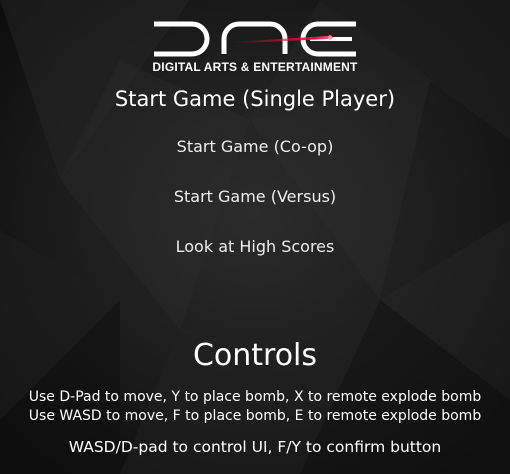 Image resolution: width=510 pixels, height=474 pixels. What do you see at coordinates (255, 39) in the screenshot?
I see `dae-logo-mark` at bounding box center [255, 39].